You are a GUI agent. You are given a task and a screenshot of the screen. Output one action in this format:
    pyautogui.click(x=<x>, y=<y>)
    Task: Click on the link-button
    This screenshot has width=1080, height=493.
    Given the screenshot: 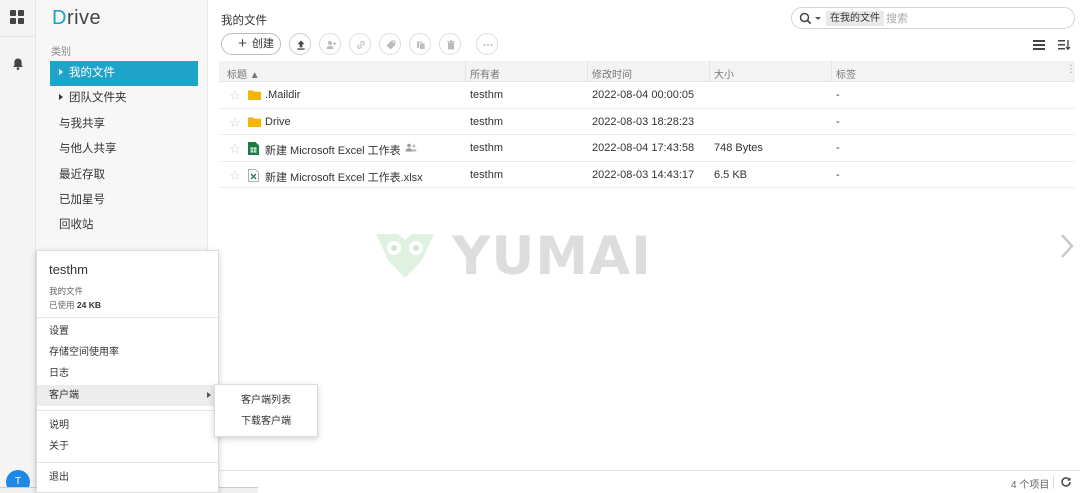 What is the action you would take?
    pyautogui.click(x=360, y=44)
    